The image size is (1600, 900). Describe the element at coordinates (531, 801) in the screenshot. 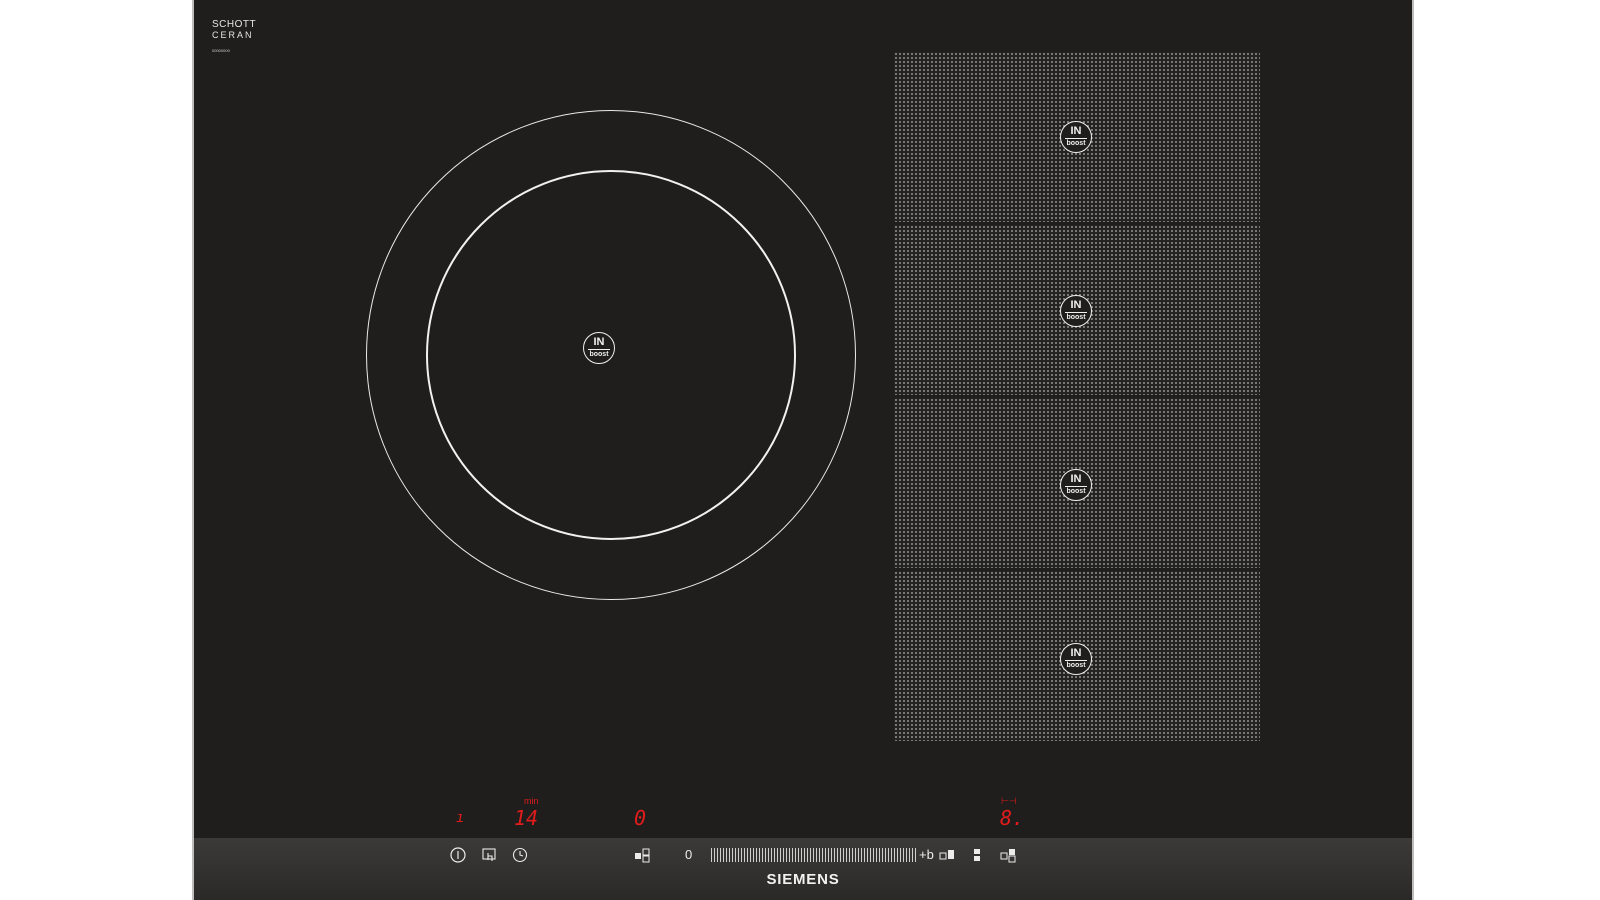

I see `timer-unit-label: min` at that location.